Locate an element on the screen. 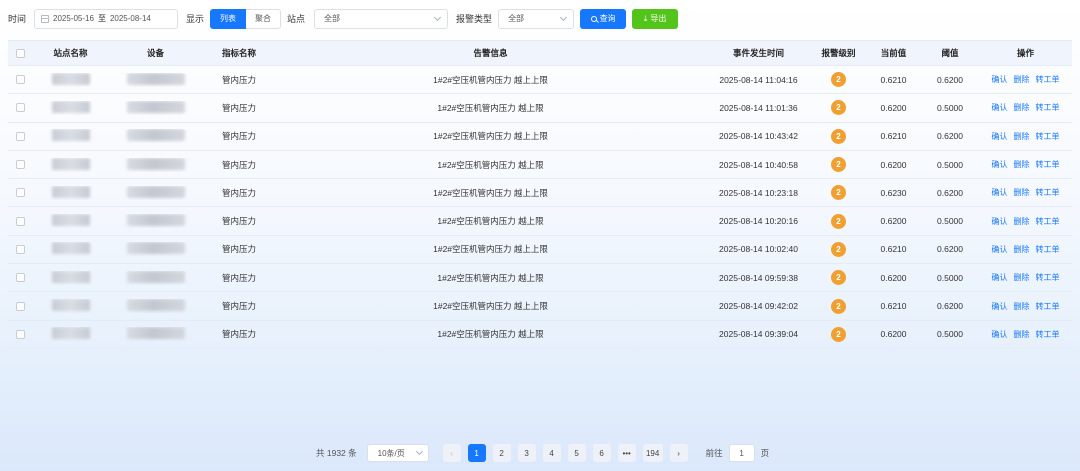  query-button: 查询 is located at coordinates (603, 18).